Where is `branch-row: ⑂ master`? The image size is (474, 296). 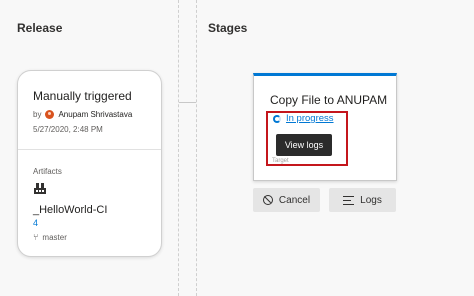 branch-row: ⑂ master is located at coordinates (50, 237).